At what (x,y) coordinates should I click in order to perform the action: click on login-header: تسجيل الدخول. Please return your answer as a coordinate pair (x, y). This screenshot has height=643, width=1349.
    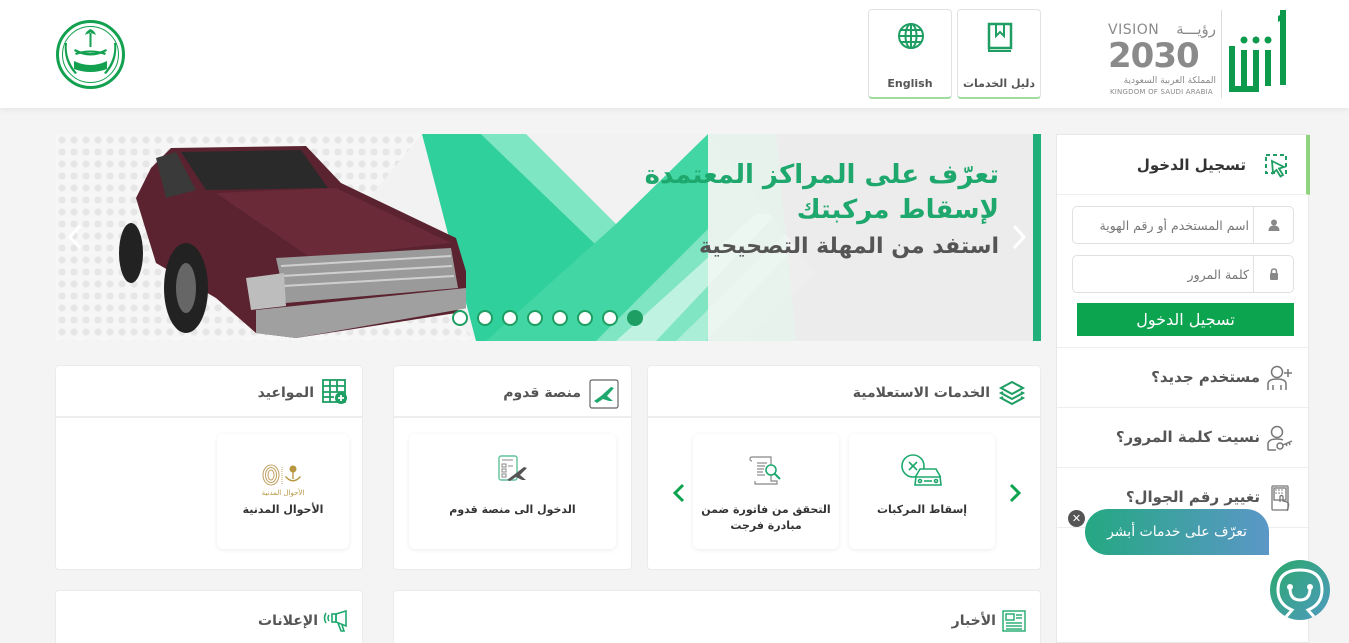
    Looking at the image, I should click on (1183, 165).